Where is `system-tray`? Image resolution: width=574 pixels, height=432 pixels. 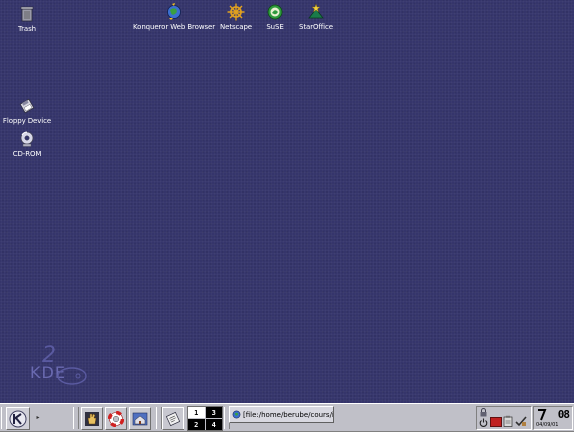 system-tray is located at coordinates (504, 418).